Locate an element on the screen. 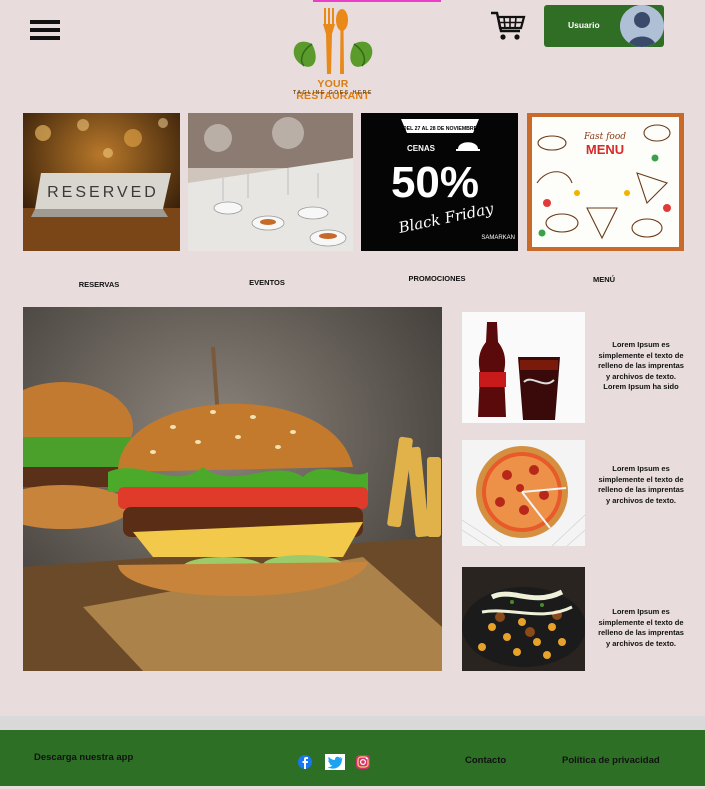  promo-date: DEL 27 AL 28 DE NOVIEMBRE is located at coordinates (440, 129).